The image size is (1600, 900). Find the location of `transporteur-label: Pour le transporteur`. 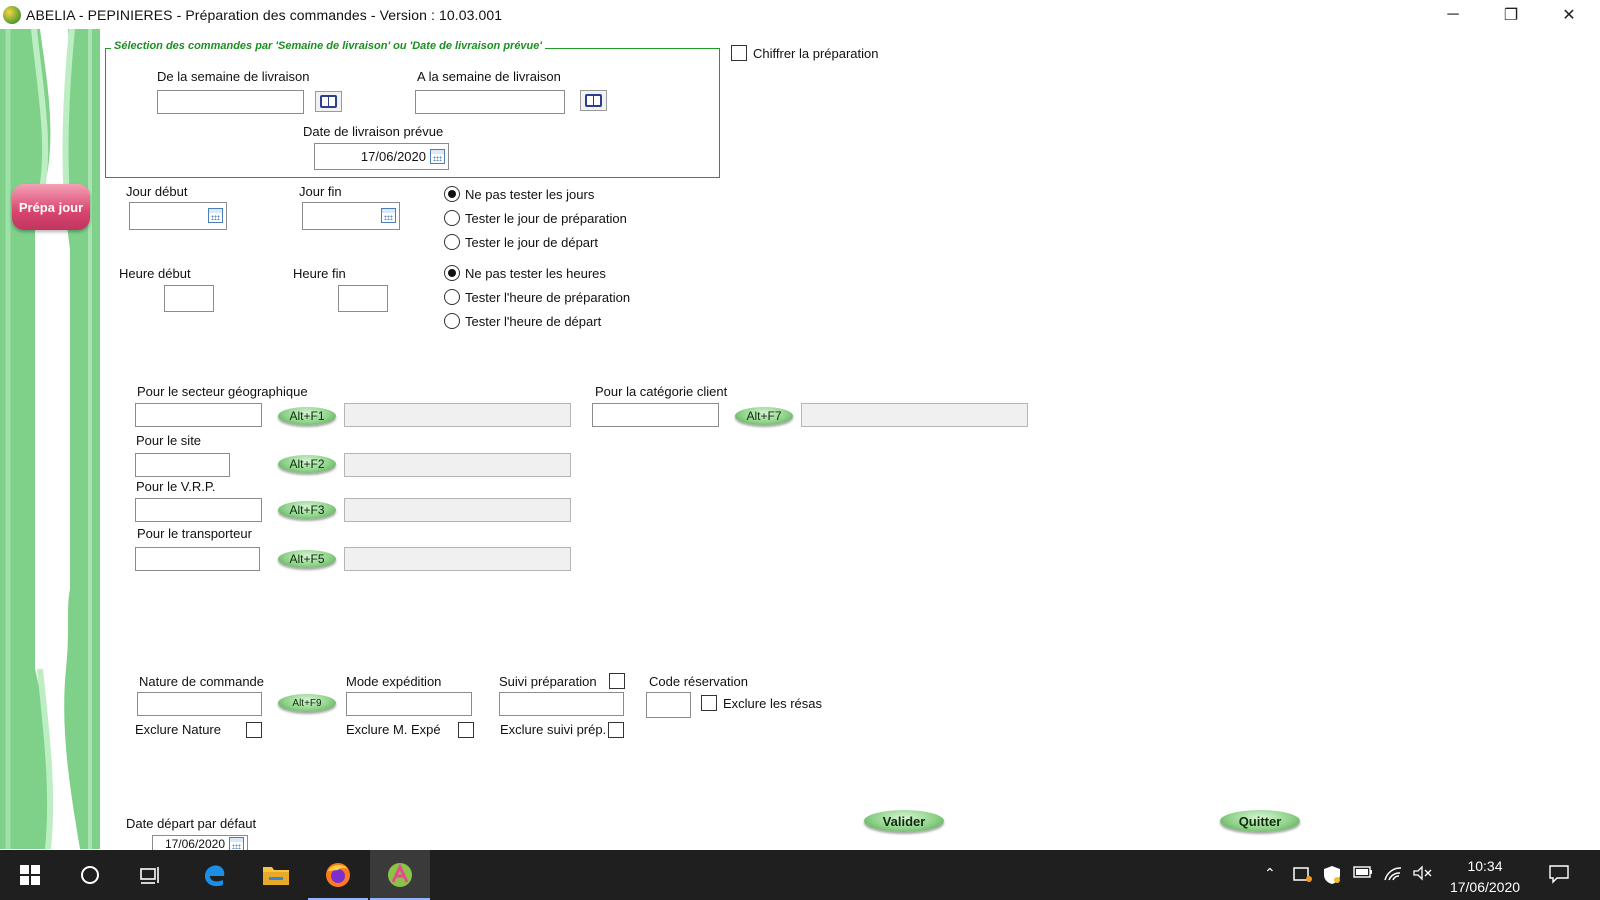

transporteur-label: Pour le transporteur is located at coordinates (194, 533).